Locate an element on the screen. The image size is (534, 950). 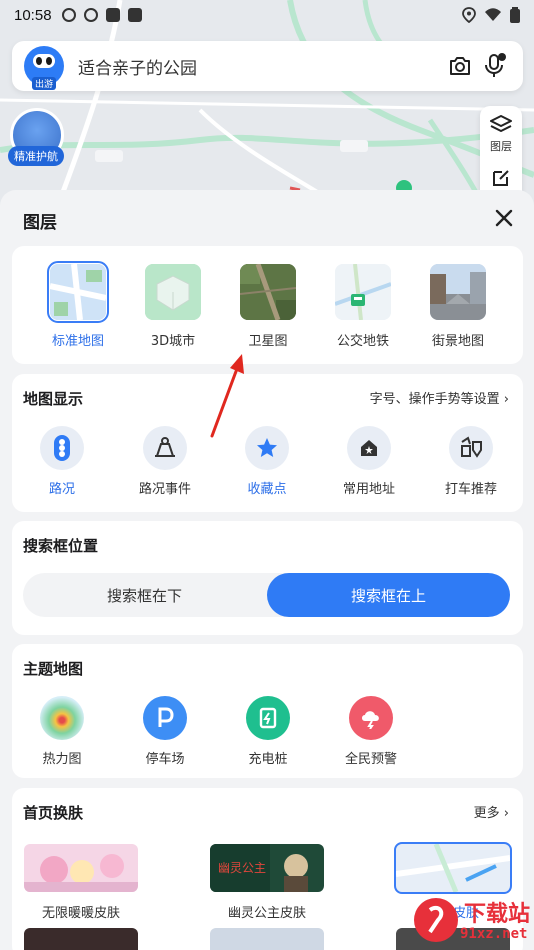
watermark-site: 91xz.net is located at coordinates (494, 934).